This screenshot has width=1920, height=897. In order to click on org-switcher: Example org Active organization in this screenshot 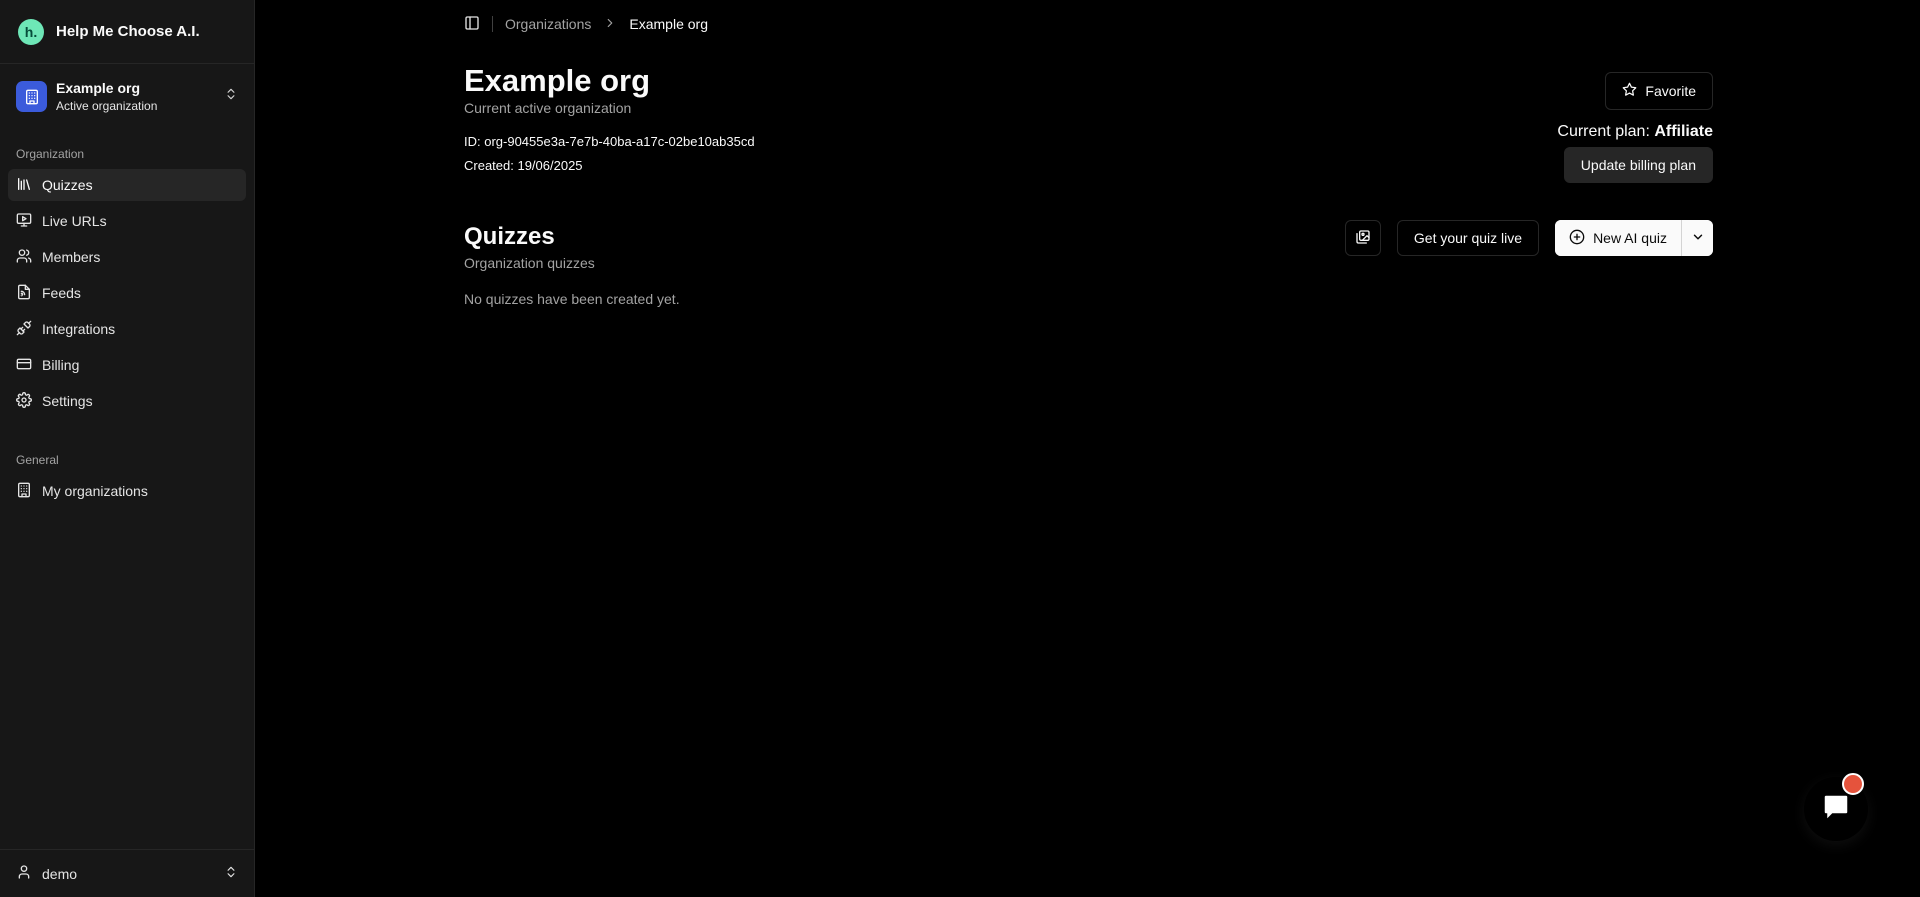, I will do `click(127, 98)`.